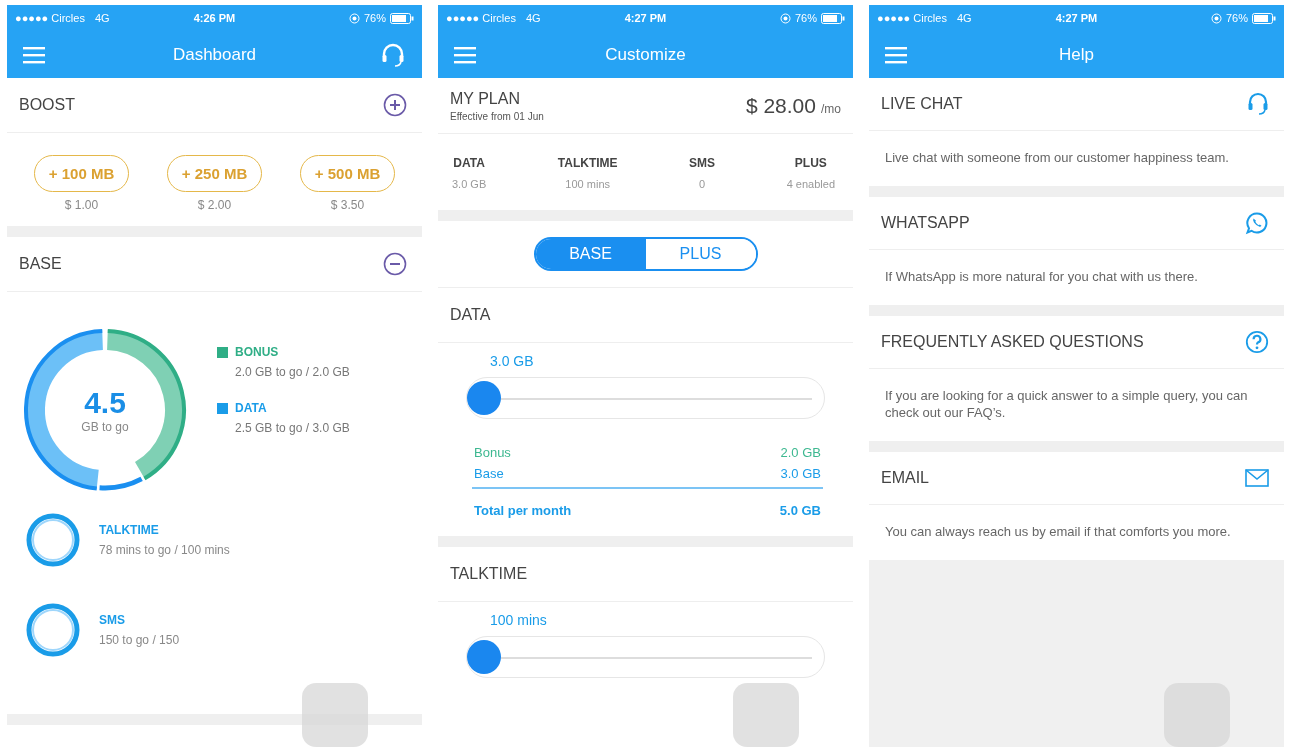 The image size is (1289, 747). I want to click on expand-icon, so click(395, 105).